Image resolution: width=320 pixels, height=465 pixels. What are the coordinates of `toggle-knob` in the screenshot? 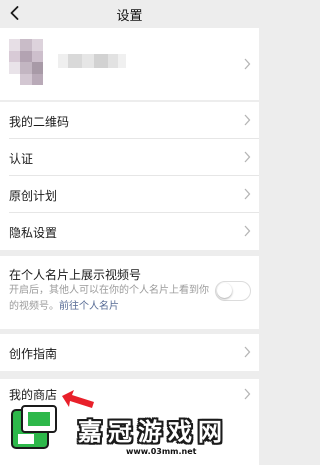 It's located at (224, 290).